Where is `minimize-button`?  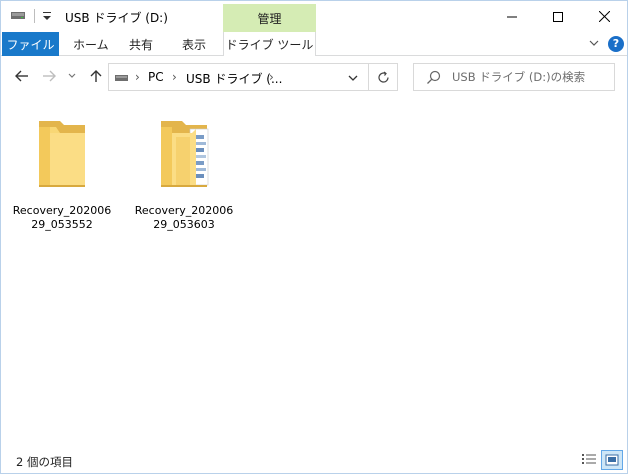
minimize-button is located at coordinates (512, 16).